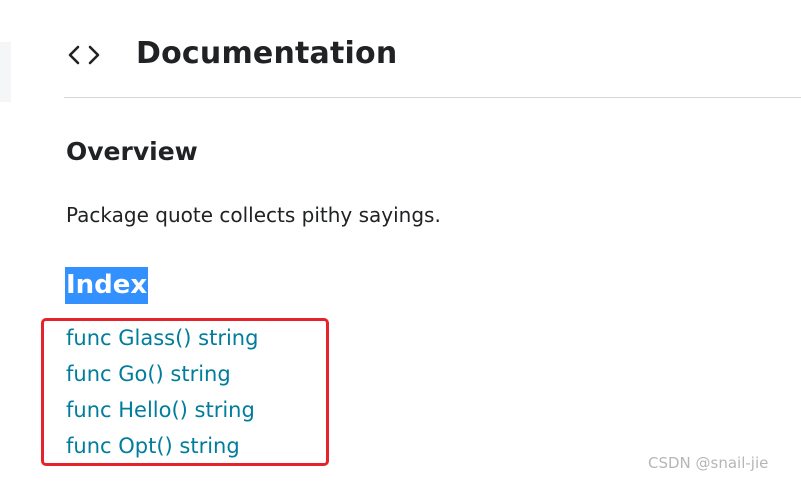 This screenshot has width=801, height=484. I want to click on index-item: func Go() string, so click(162, 374).